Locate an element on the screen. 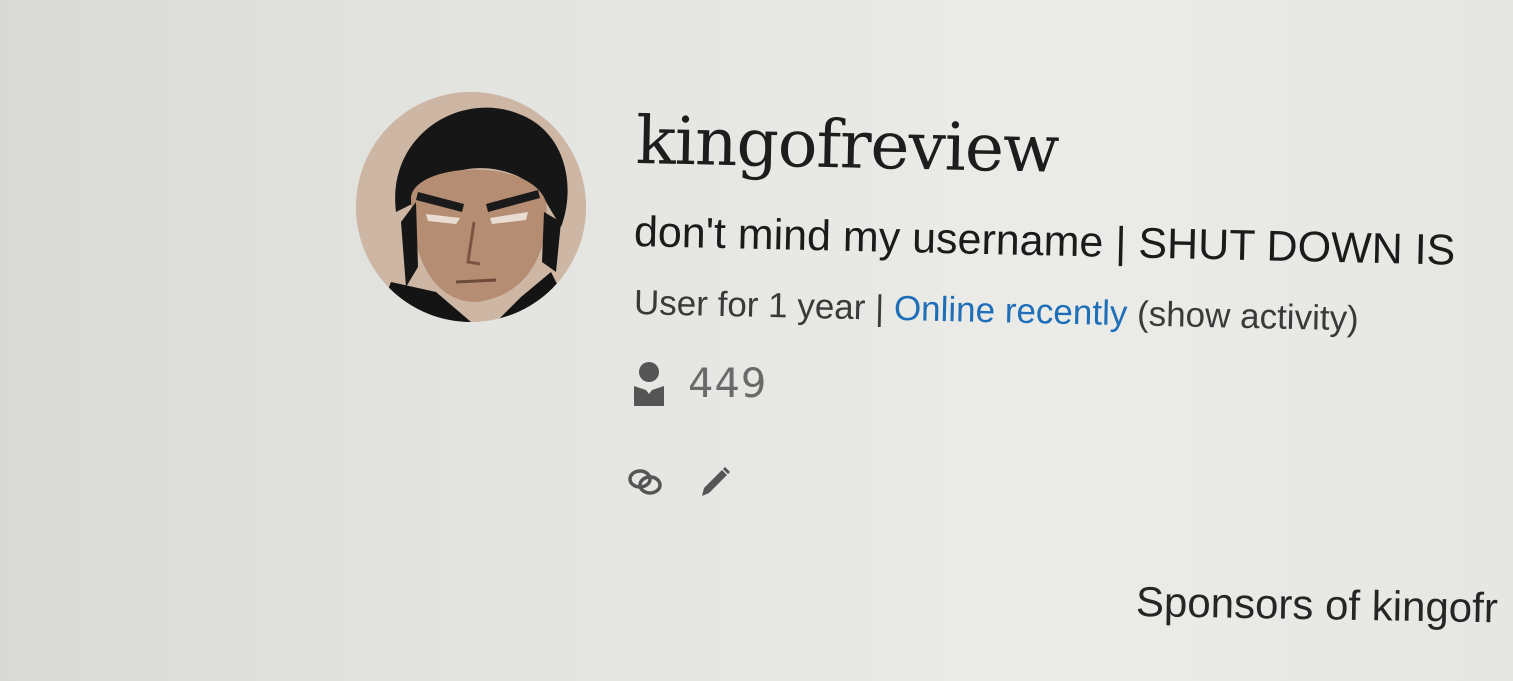  profile-actions is located at coordinates (680, 482).